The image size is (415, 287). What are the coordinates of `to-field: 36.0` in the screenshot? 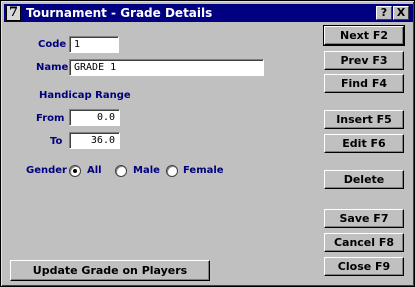 It's located at (94, 140).